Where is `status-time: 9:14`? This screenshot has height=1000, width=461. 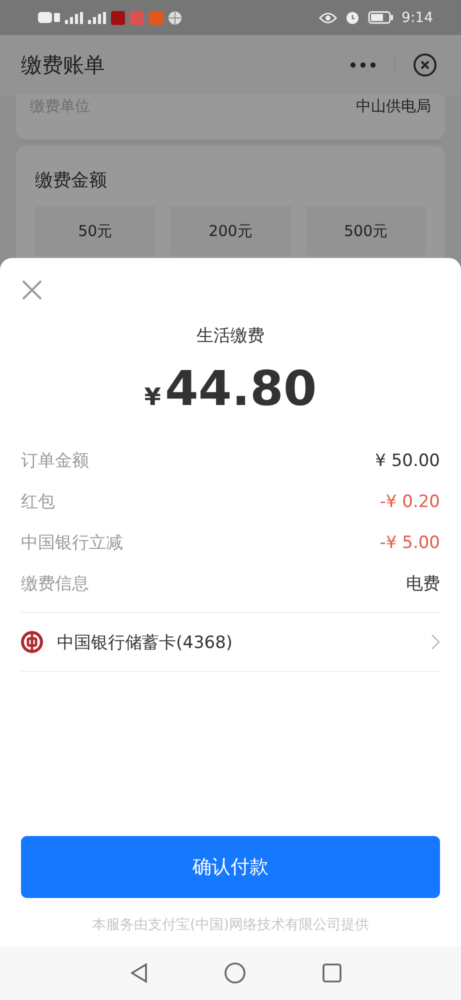 status-time: 9:14 is located at coordinates (417, 18).